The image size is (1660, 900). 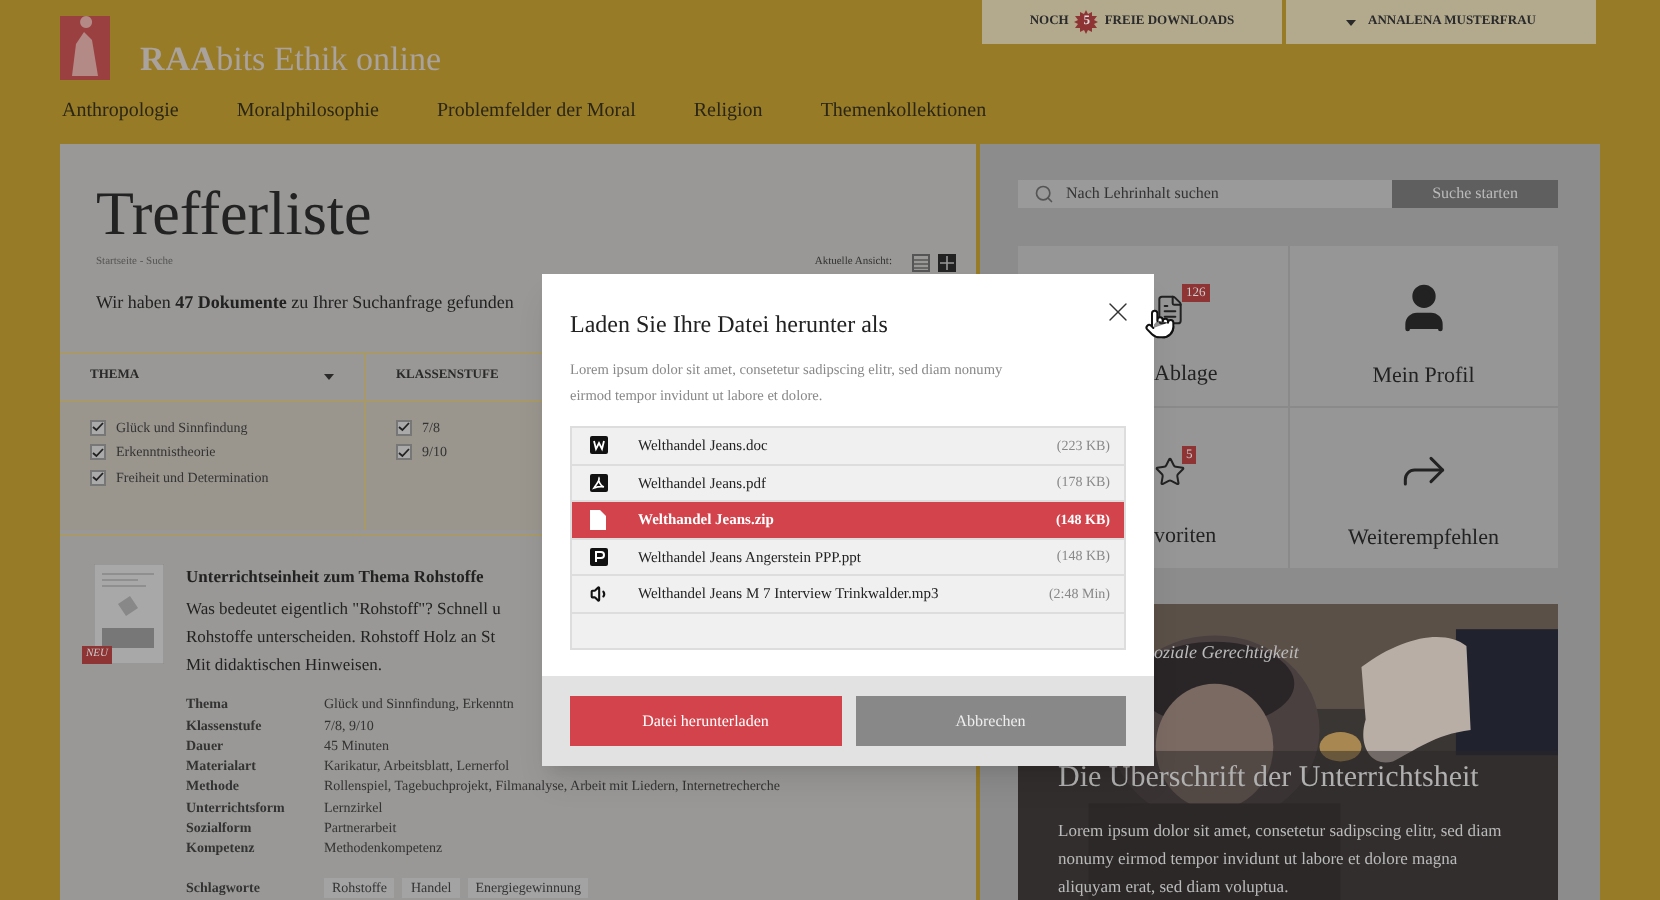 What do you see at coordinates (1185, 537) in the screenshot?
I see `tile-label: voriten` at bounding box center [1185, 537].